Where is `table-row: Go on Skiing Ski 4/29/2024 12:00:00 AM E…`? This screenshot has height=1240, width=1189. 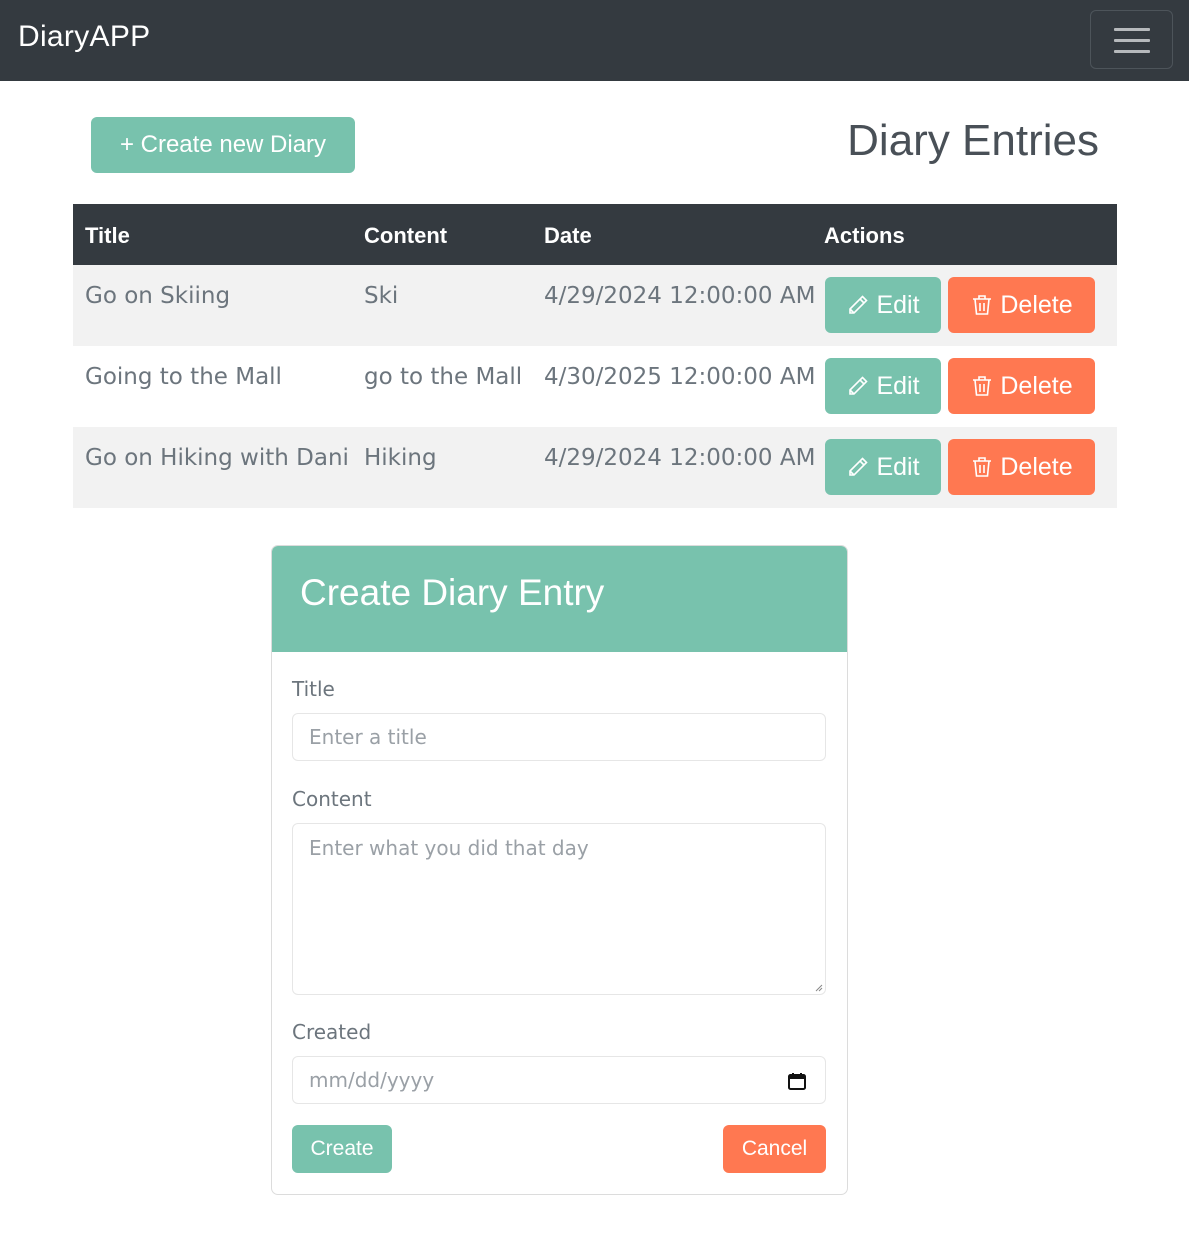
table-row: Go on Skiing Ski 4/29/2024 12:00:00 AM E… is located at coordinates (595, 305).